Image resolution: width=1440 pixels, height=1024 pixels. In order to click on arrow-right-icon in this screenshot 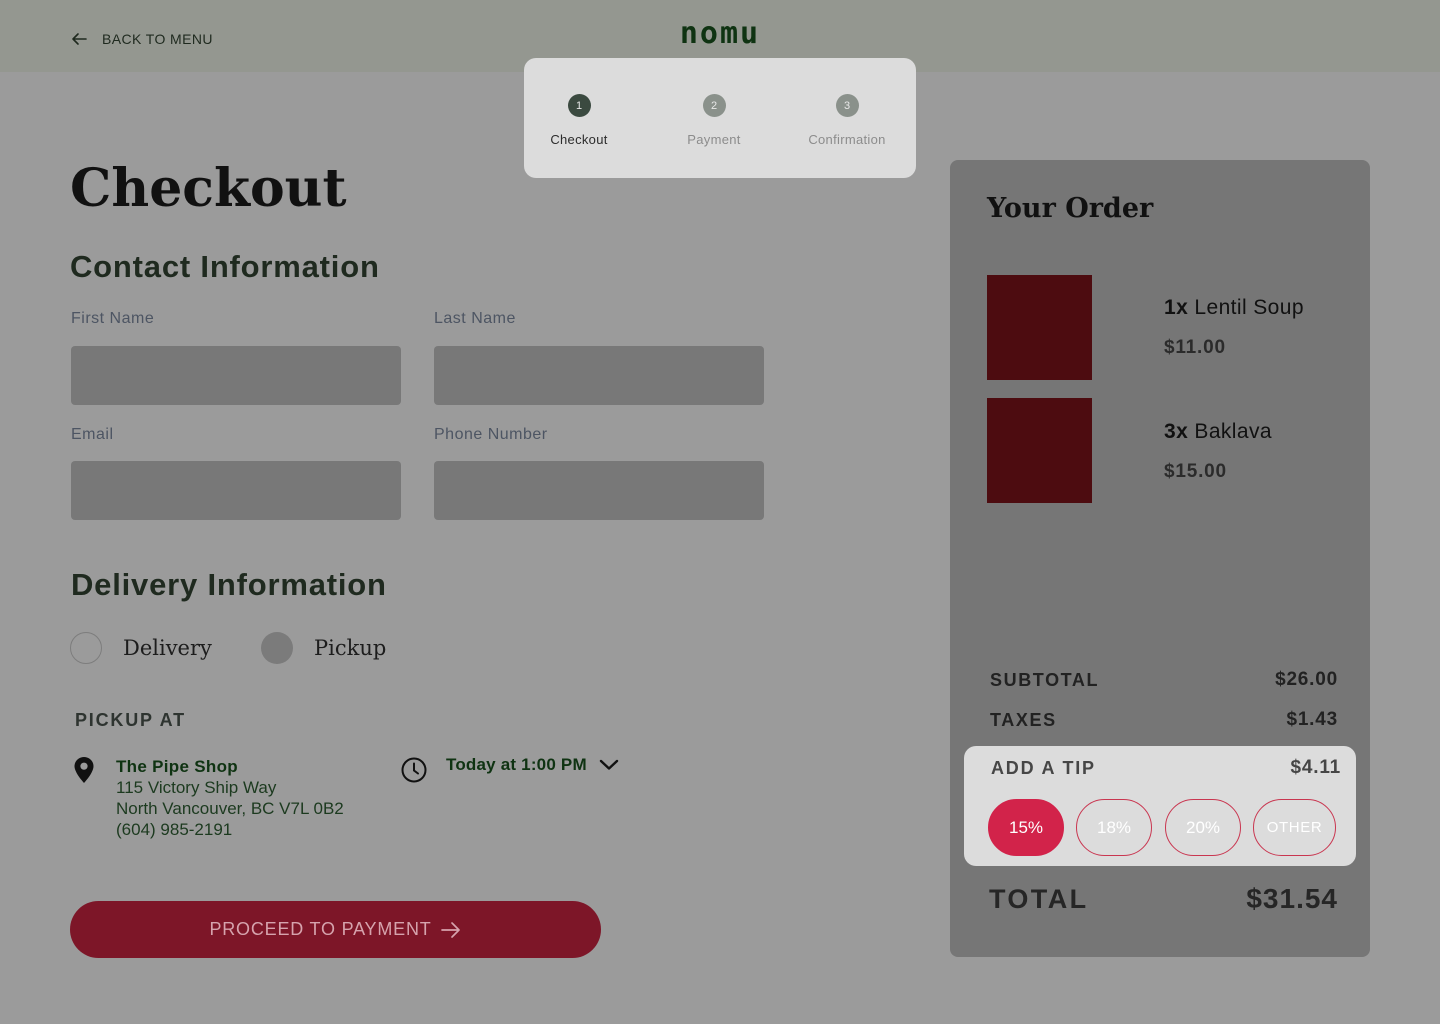, I will do `click(450, 929)`.